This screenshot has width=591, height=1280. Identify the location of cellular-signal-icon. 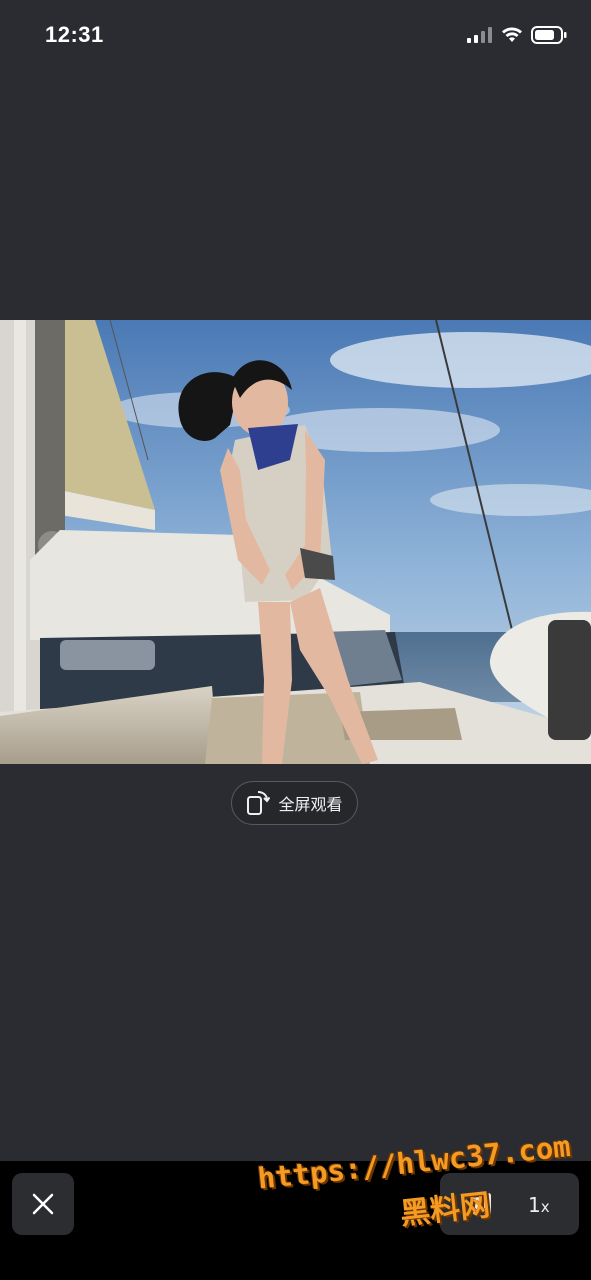
(479, 35).